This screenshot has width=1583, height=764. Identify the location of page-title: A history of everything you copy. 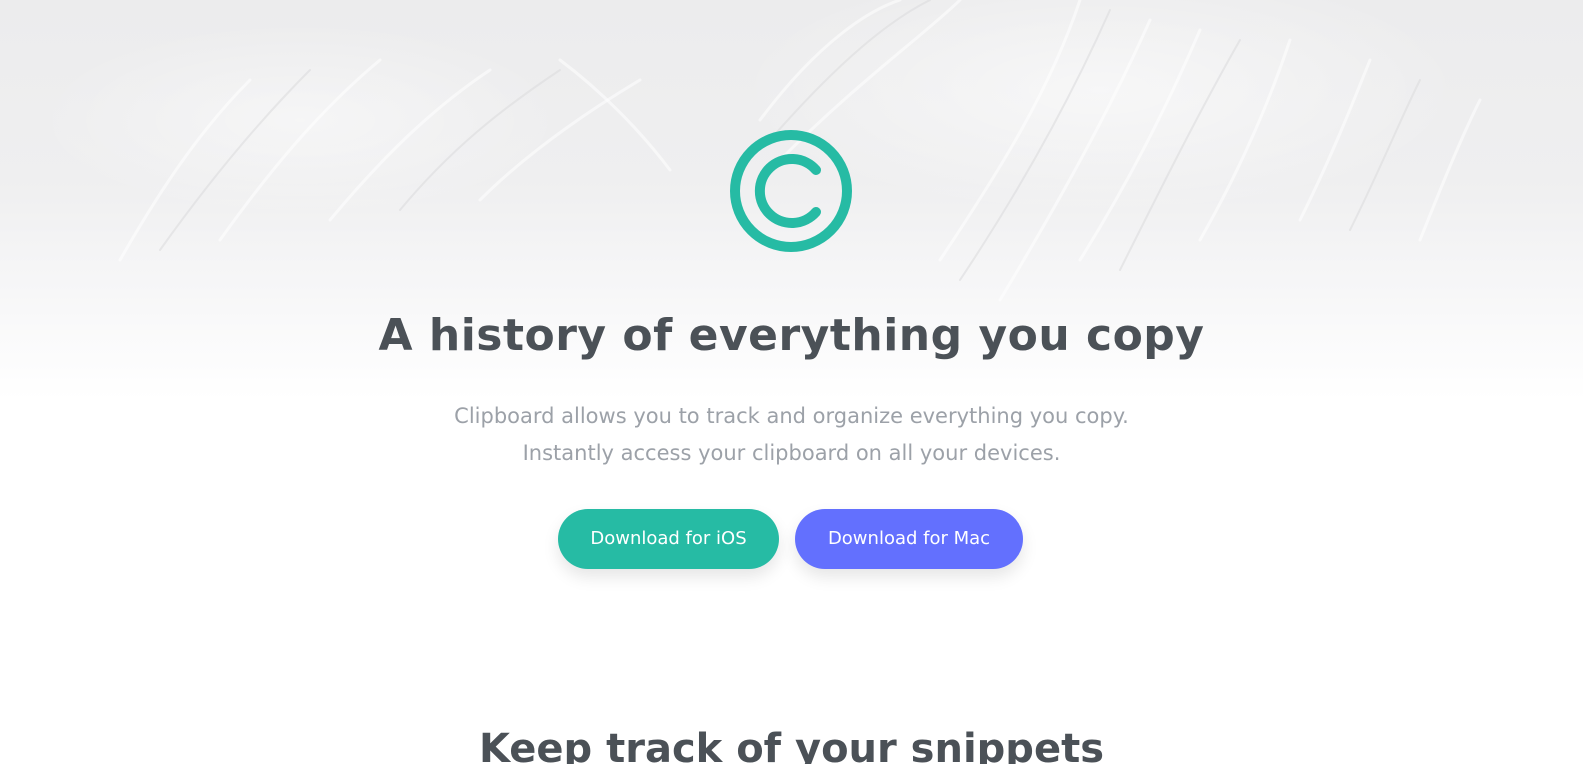
(791, 335).